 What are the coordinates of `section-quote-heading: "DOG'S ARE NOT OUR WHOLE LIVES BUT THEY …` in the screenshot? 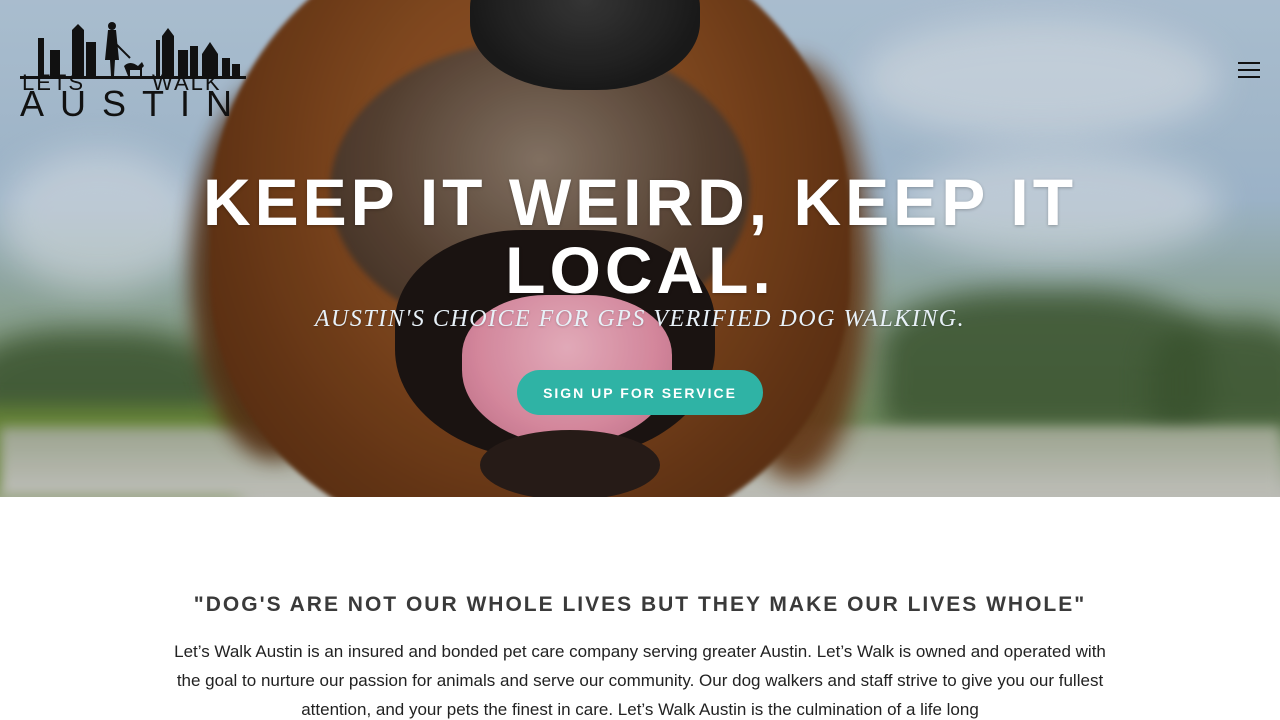 It's located at (640, 604).